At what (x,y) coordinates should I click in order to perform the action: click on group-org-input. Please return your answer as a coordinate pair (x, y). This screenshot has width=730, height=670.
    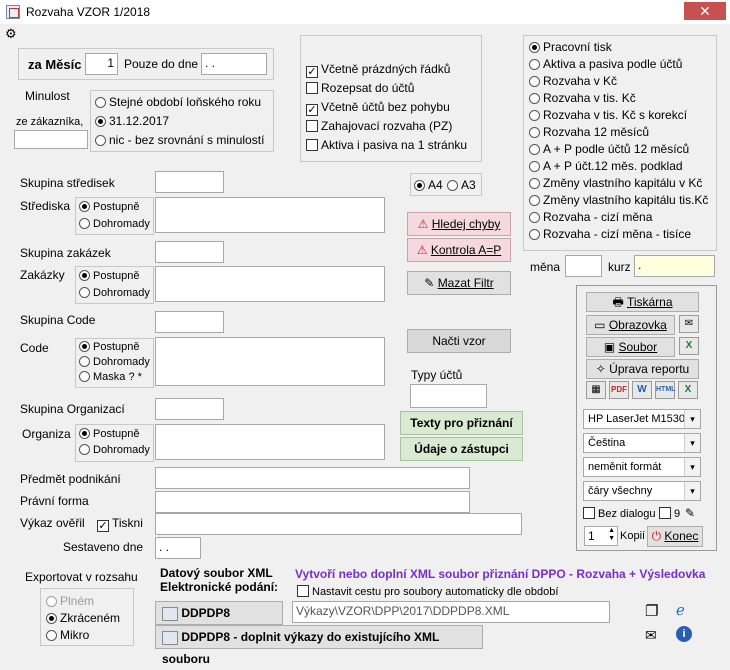
    Looking at the image, I should click on (189, 409).